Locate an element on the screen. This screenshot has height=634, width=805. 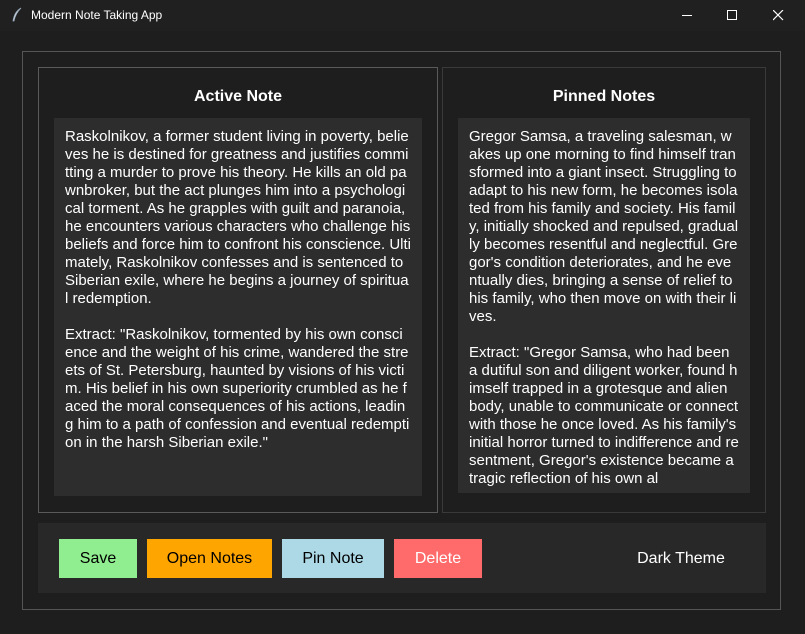
maximize-icon is located at coordinates (732, 15).